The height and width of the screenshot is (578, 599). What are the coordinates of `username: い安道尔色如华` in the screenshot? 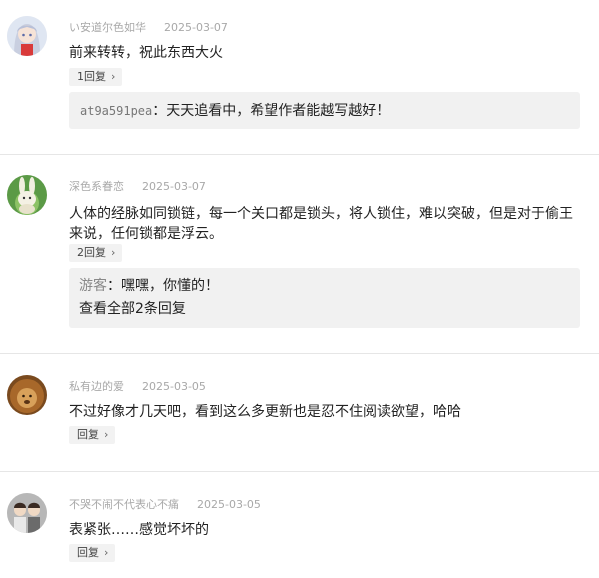 It's located at (107, 27).